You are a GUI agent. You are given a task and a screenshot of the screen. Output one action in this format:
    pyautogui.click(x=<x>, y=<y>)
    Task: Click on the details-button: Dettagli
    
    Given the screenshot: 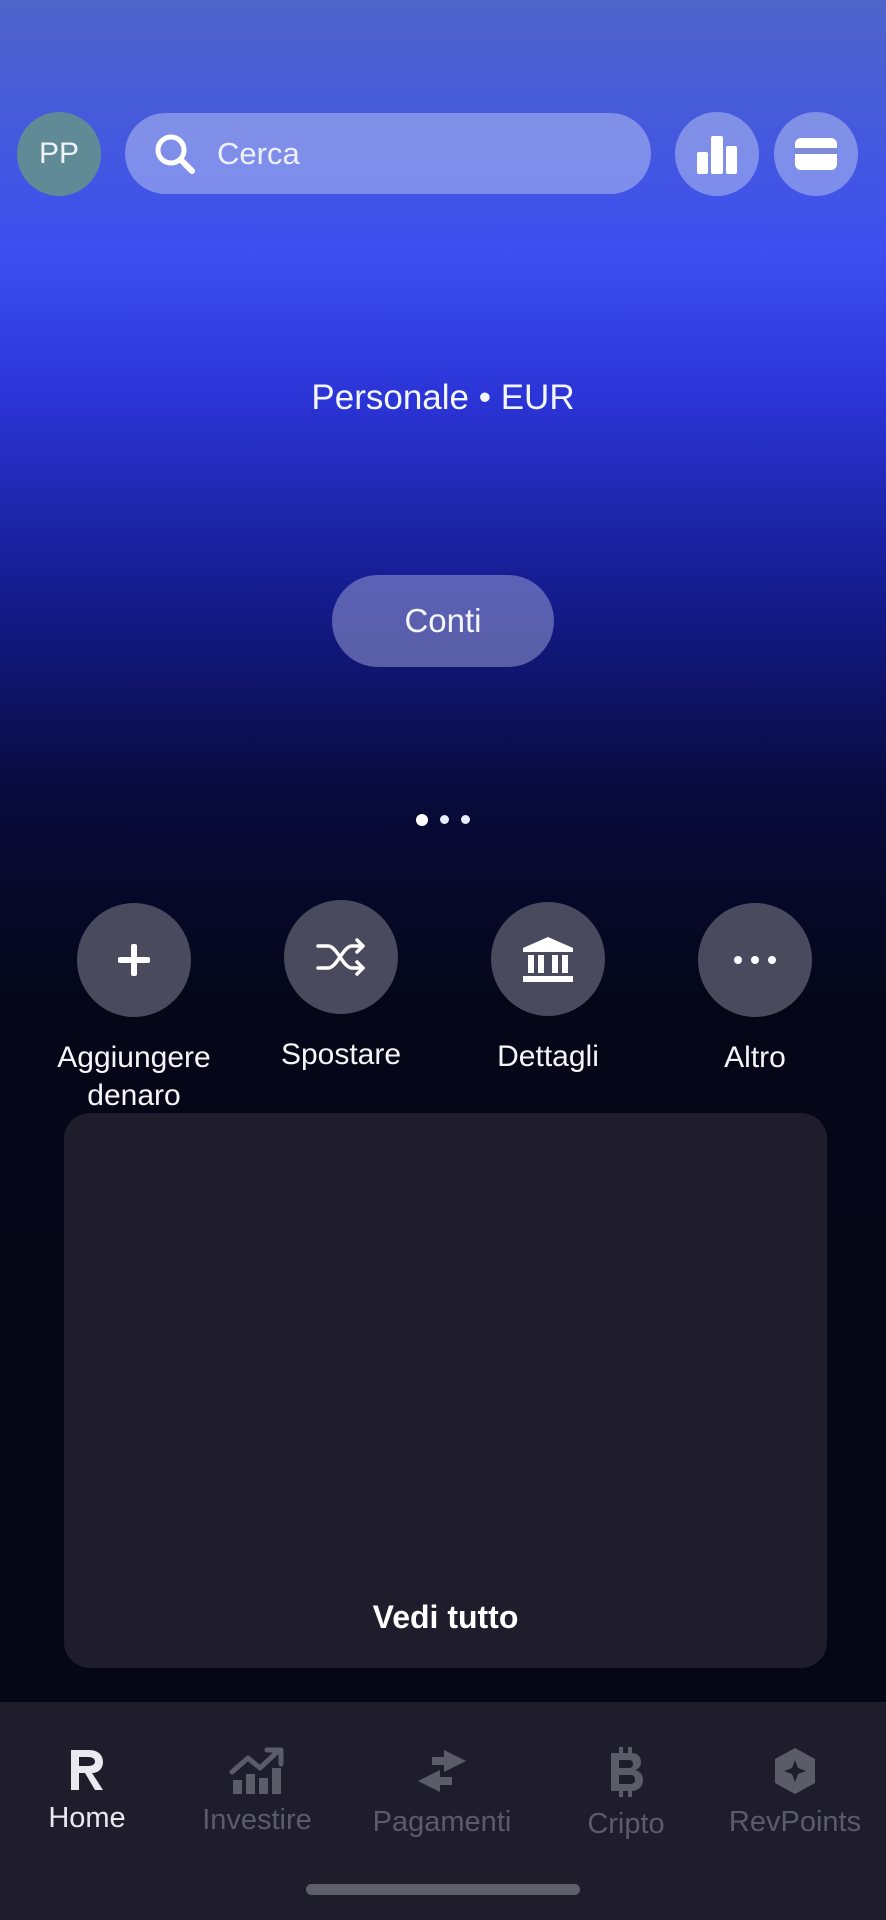 What is the action you would take?
    pyautogui.click(x=548, y=989)
    